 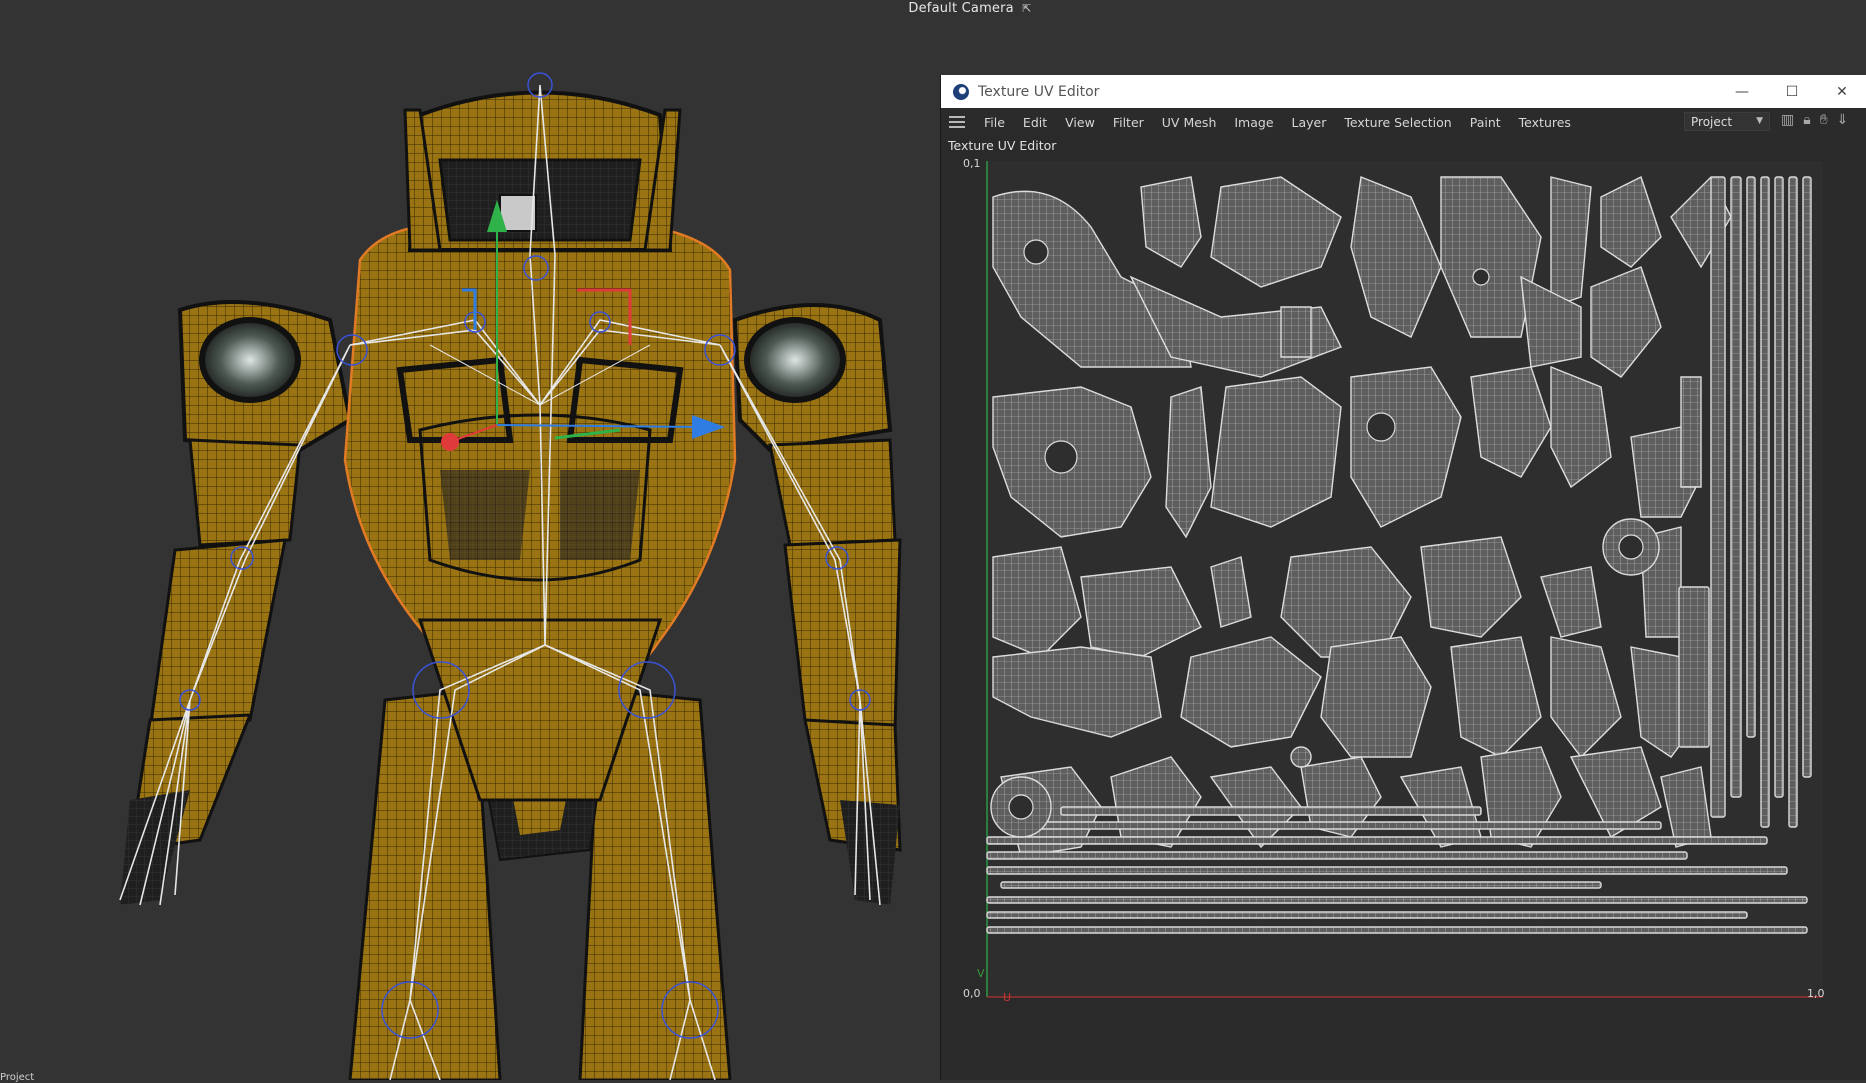 I want to click on camera-label-text: Default Camera, so click(x=960, y=8).